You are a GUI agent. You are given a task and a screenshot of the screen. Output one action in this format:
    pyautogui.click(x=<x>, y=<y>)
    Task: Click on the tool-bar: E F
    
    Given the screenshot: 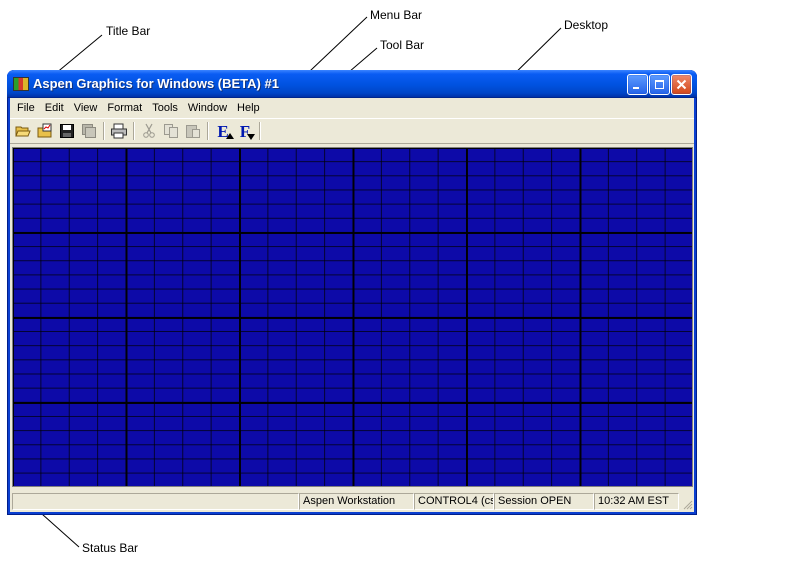 What is the action you would take?
    pyautogui.click(x=352, y=131)
    